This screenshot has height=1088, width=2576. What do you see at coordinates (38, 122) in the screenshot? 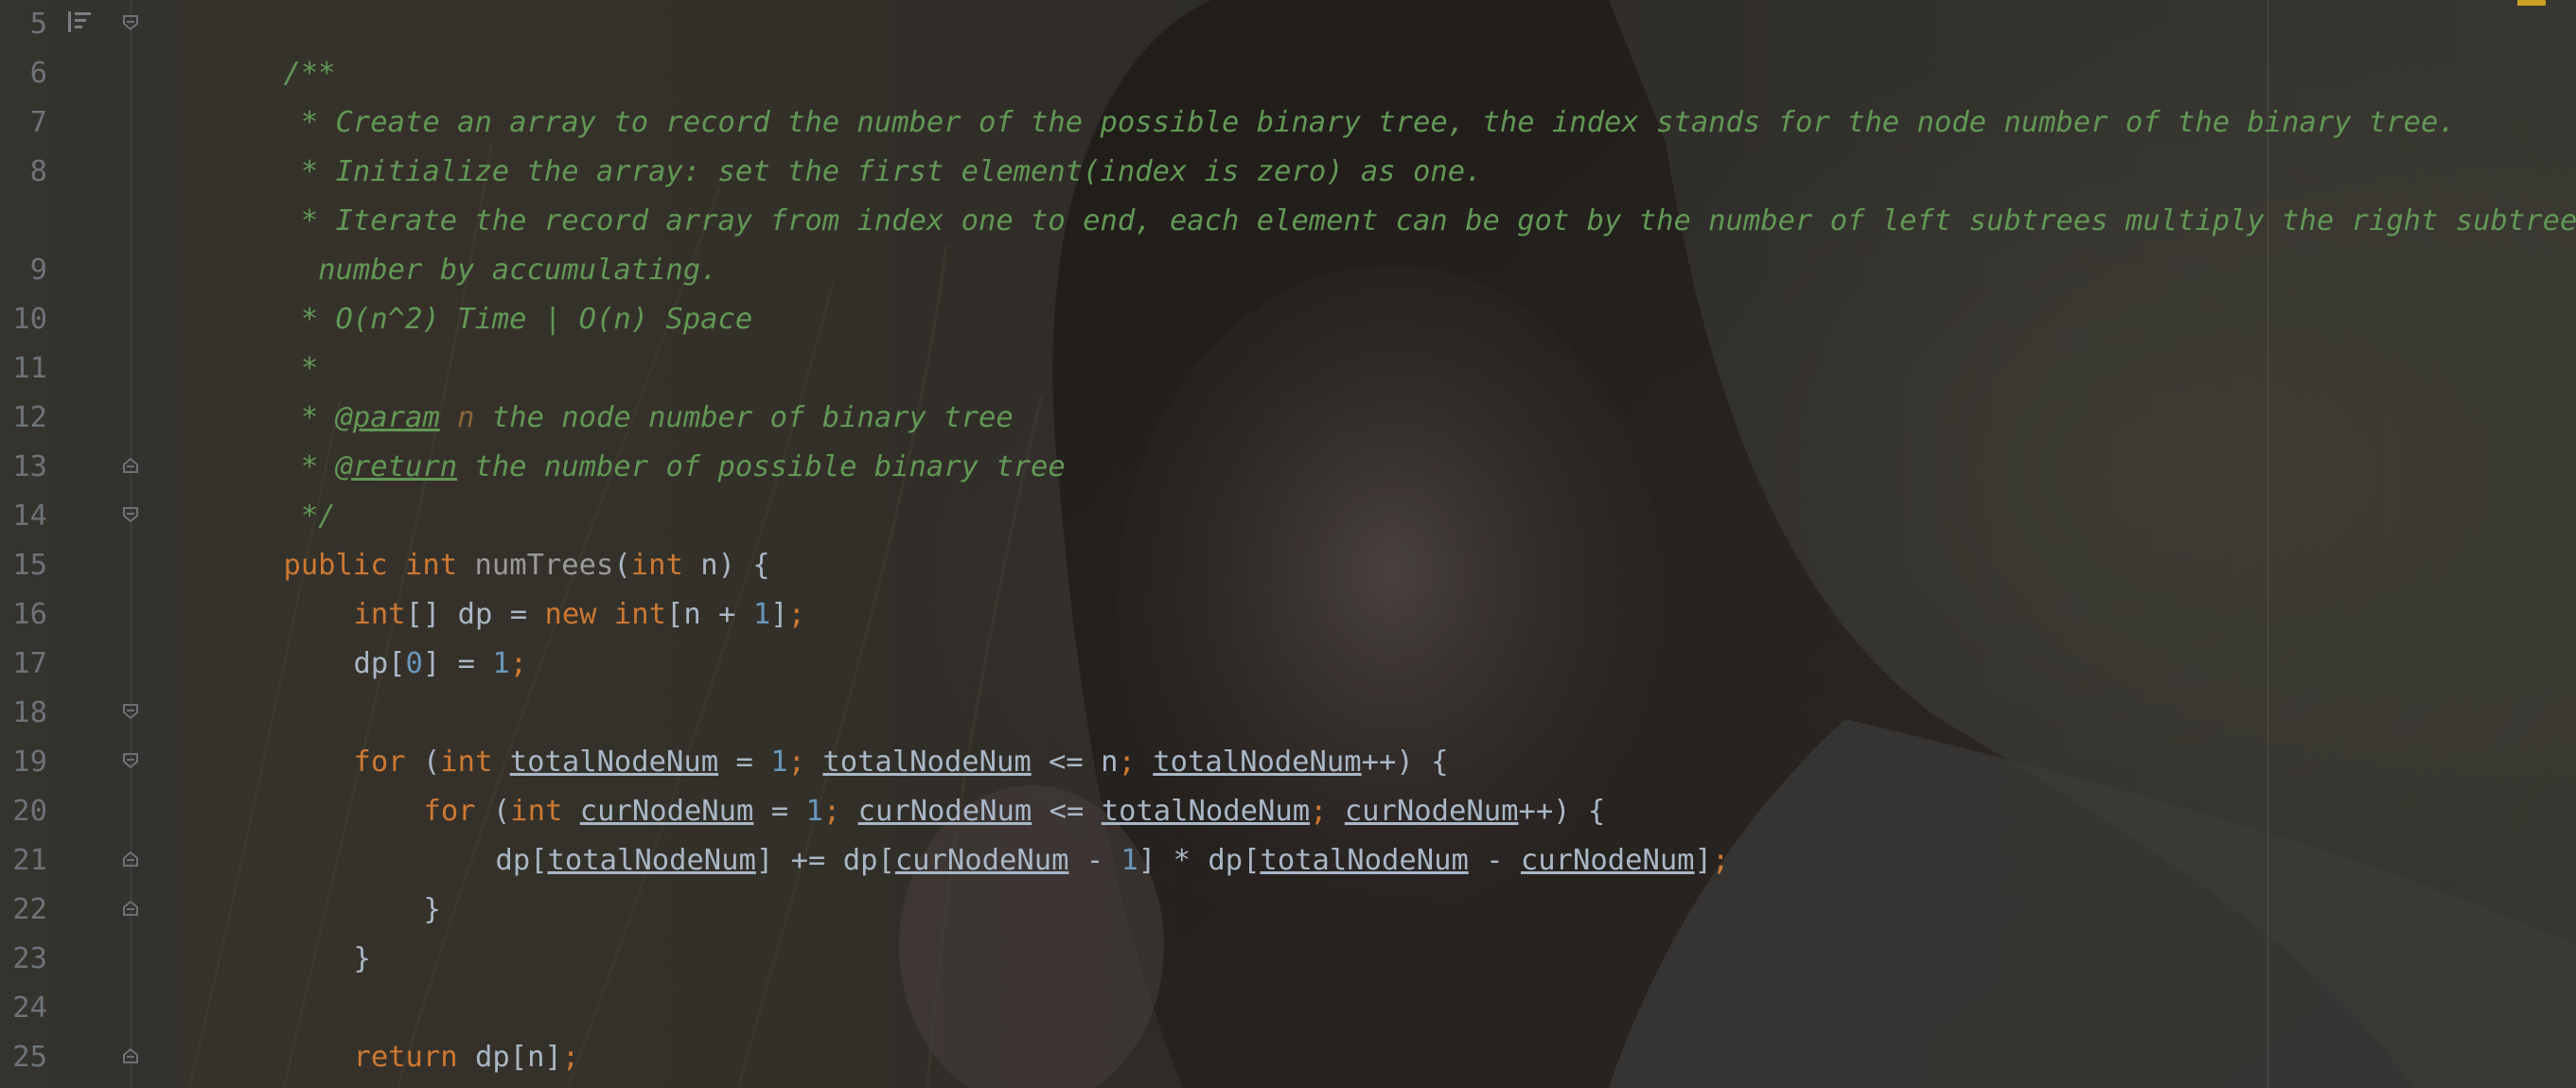
I see `line-number: 7` at bounding box center [38, 122].